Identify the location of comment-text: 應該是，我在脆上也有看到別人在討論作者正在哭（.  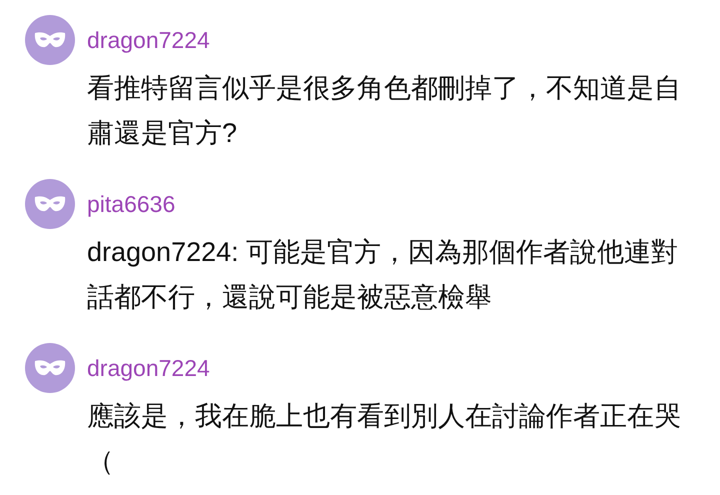
(384, 439).